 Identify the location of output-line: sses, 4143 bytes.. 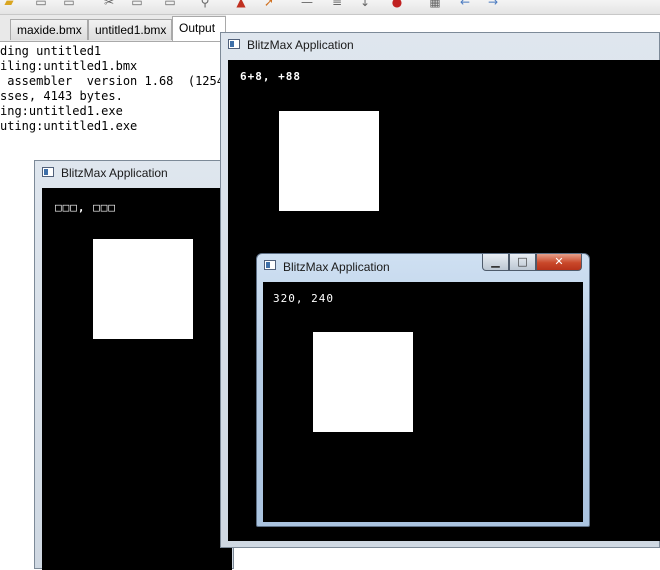
(61, 96).